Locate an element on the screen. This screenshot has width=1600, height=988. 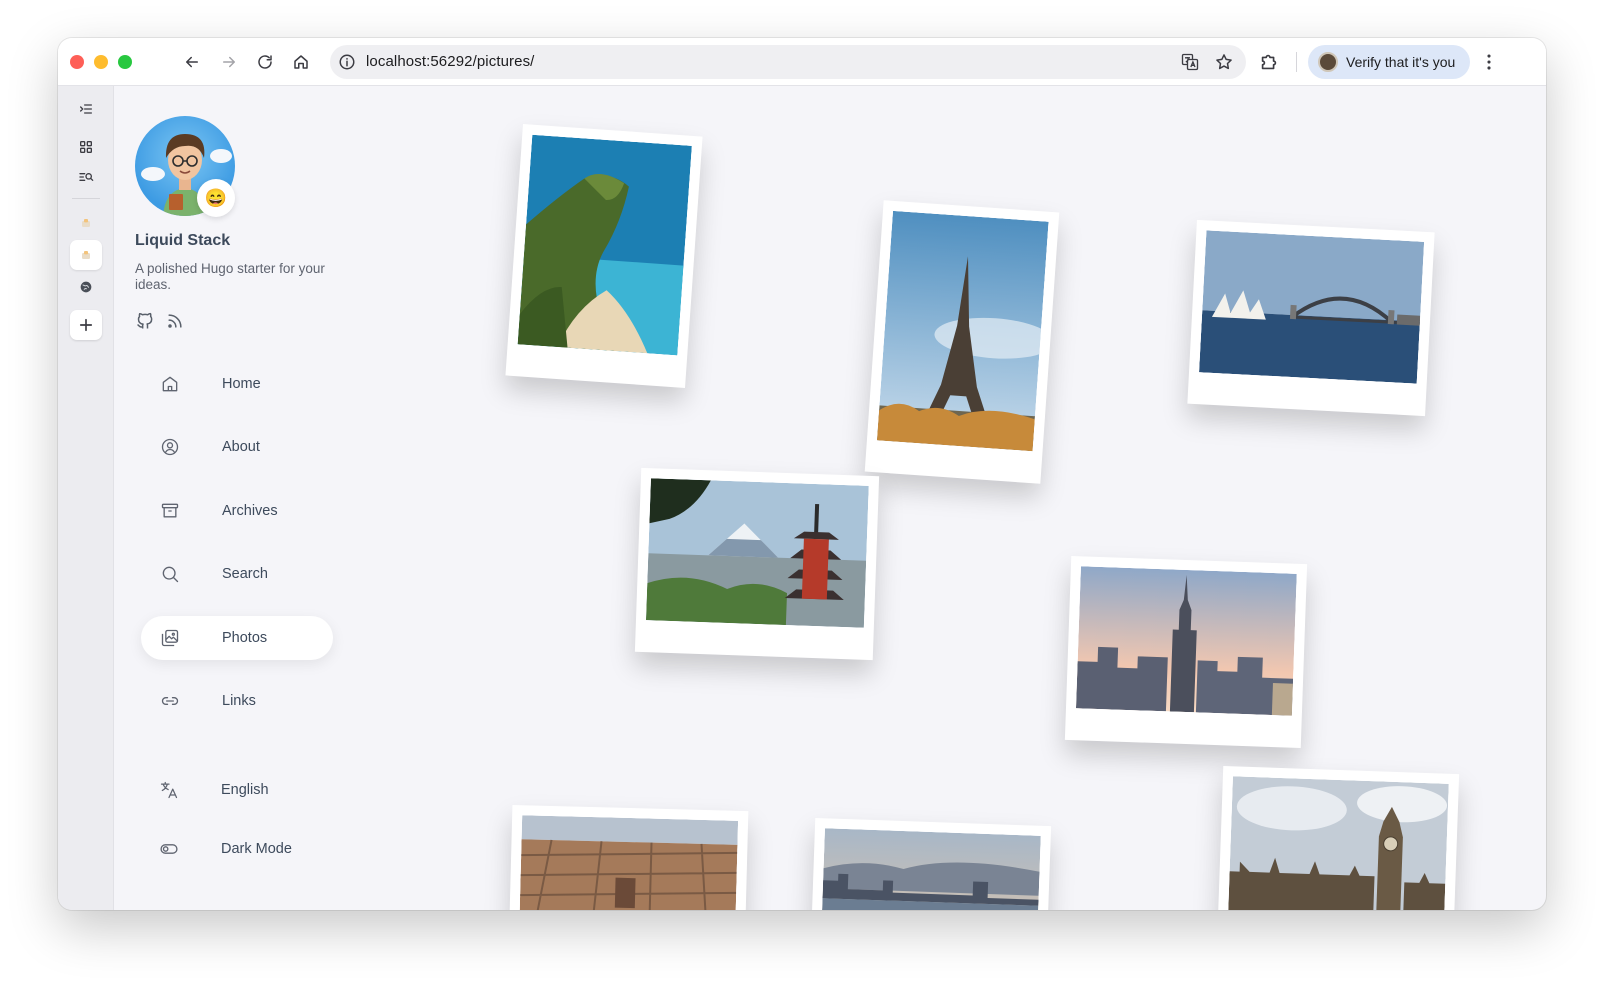
nav-item-home: Home is located at coordinates (237, 384).